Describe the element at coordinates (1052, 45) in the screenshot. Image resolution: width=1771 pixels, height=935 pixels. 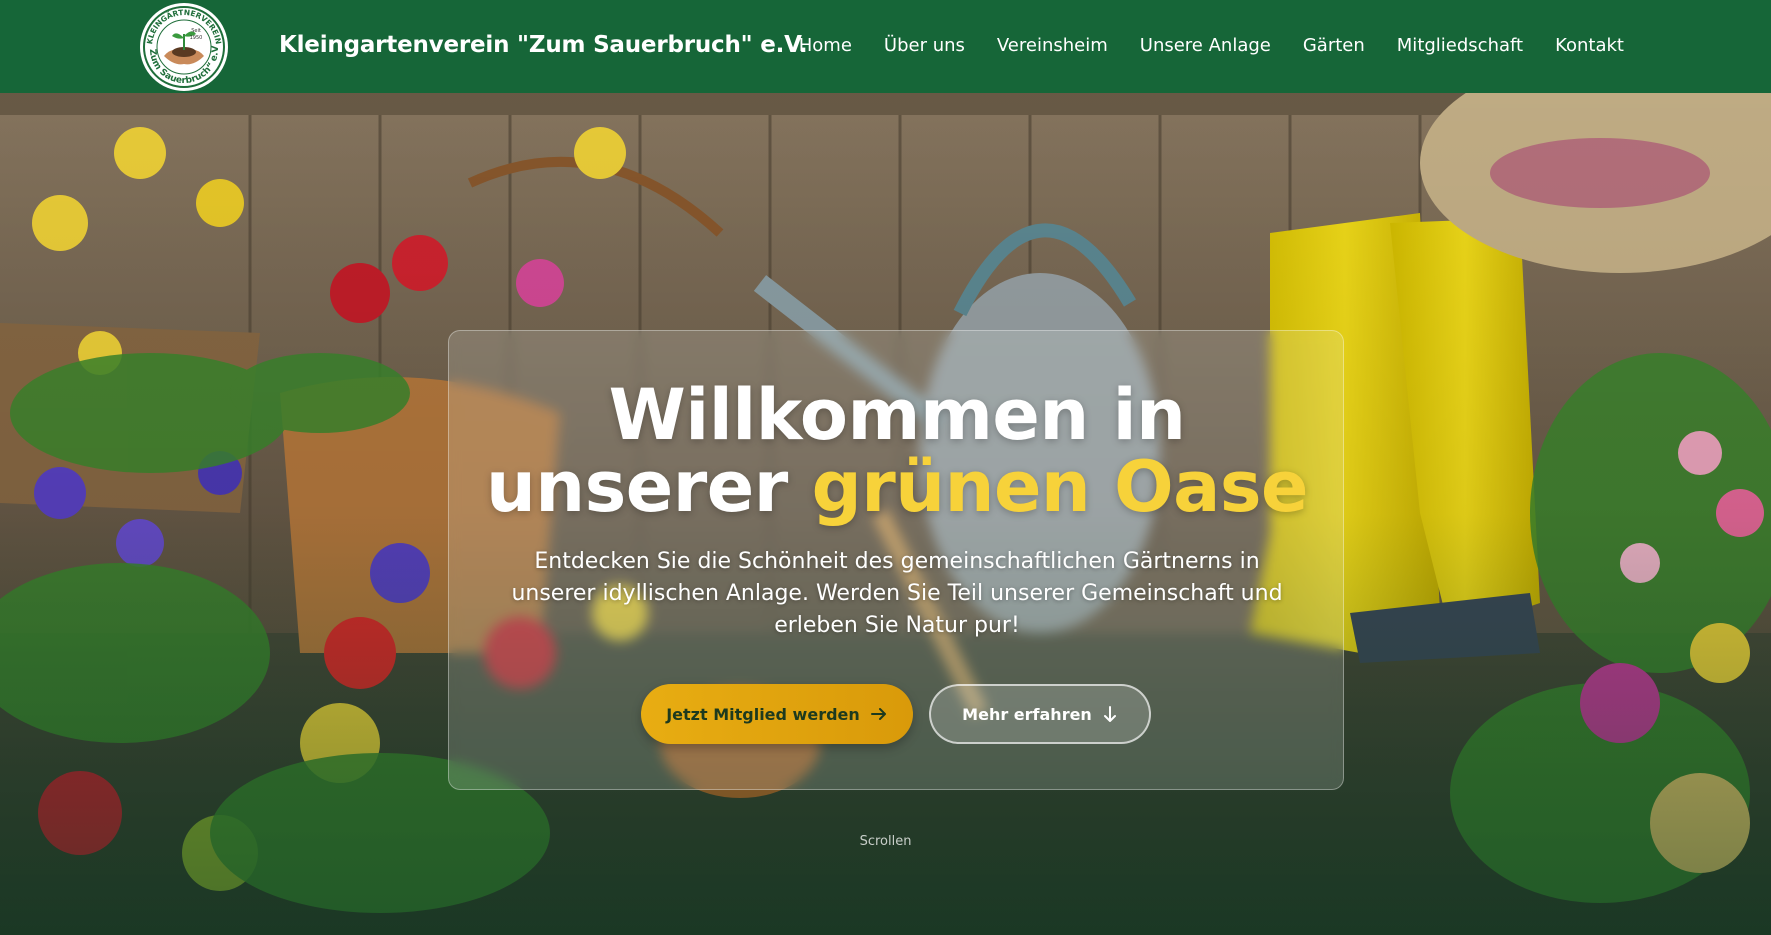
I see `nav-vereinsheim: Vereinsheim` at that location.